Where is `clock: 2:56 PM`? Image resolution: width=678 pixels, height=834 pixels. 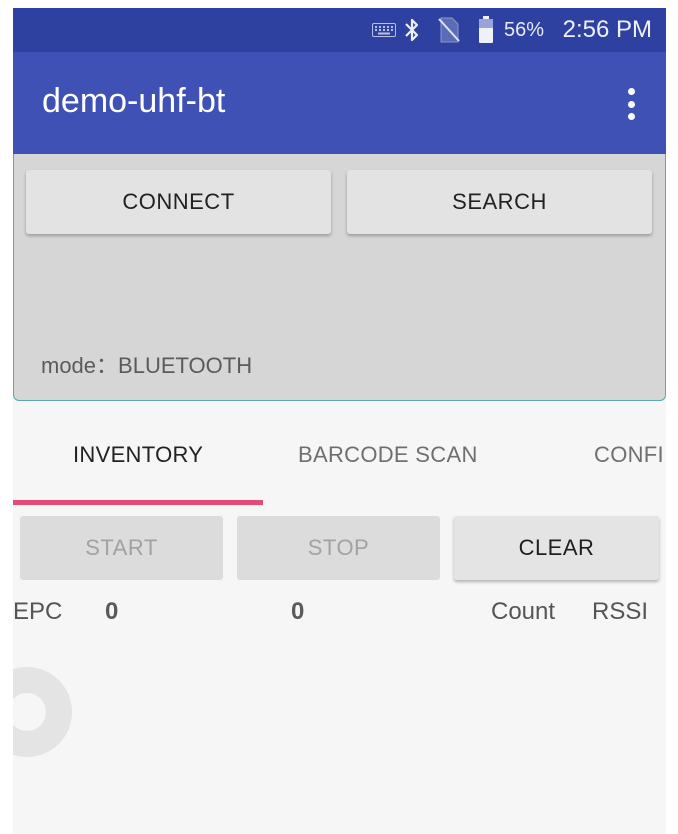 clock: 2:56 PM is located at coordinates (607, 29).